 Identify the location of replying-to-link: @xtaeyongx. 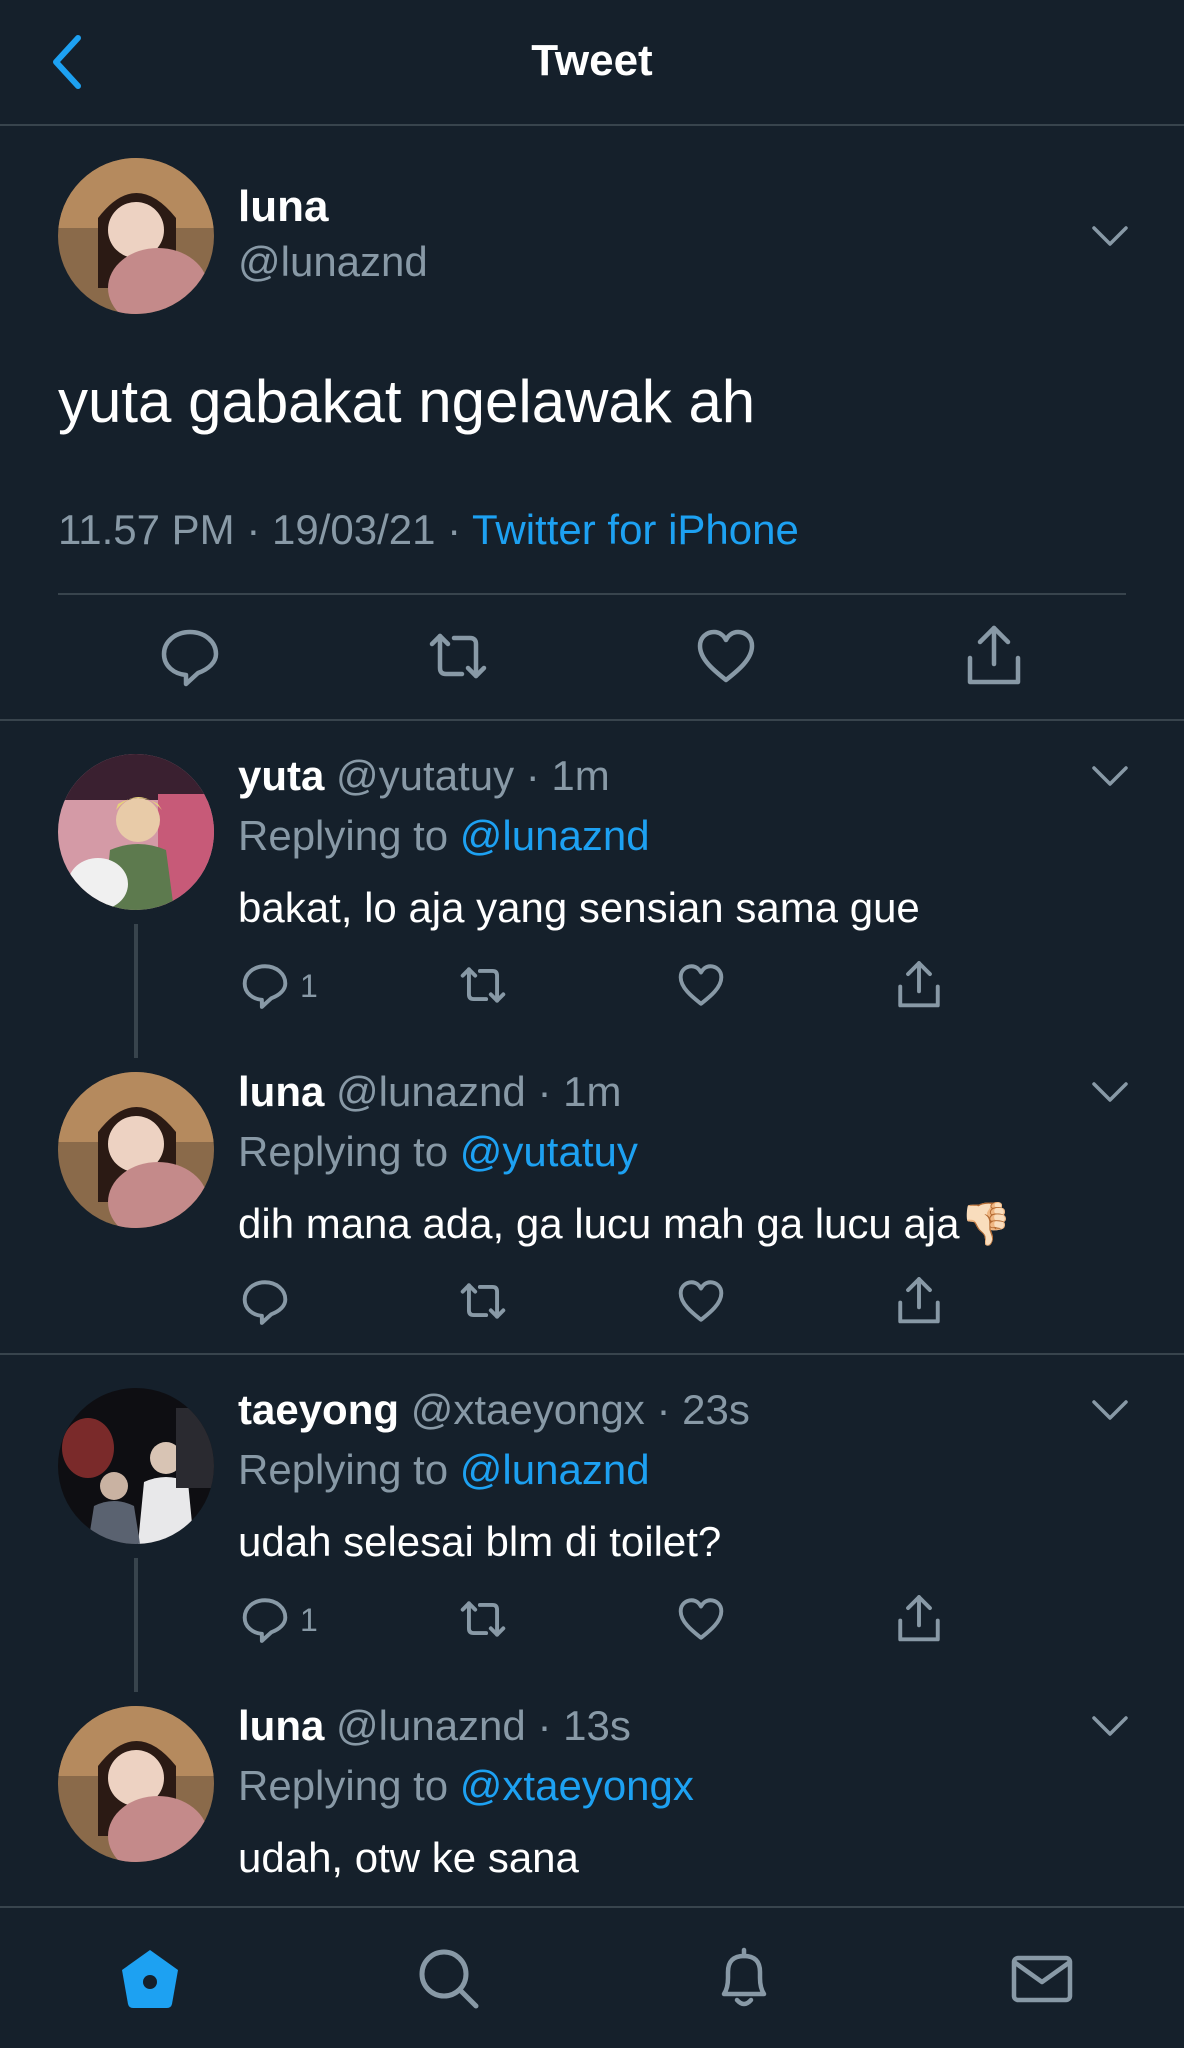
(577, 1785).